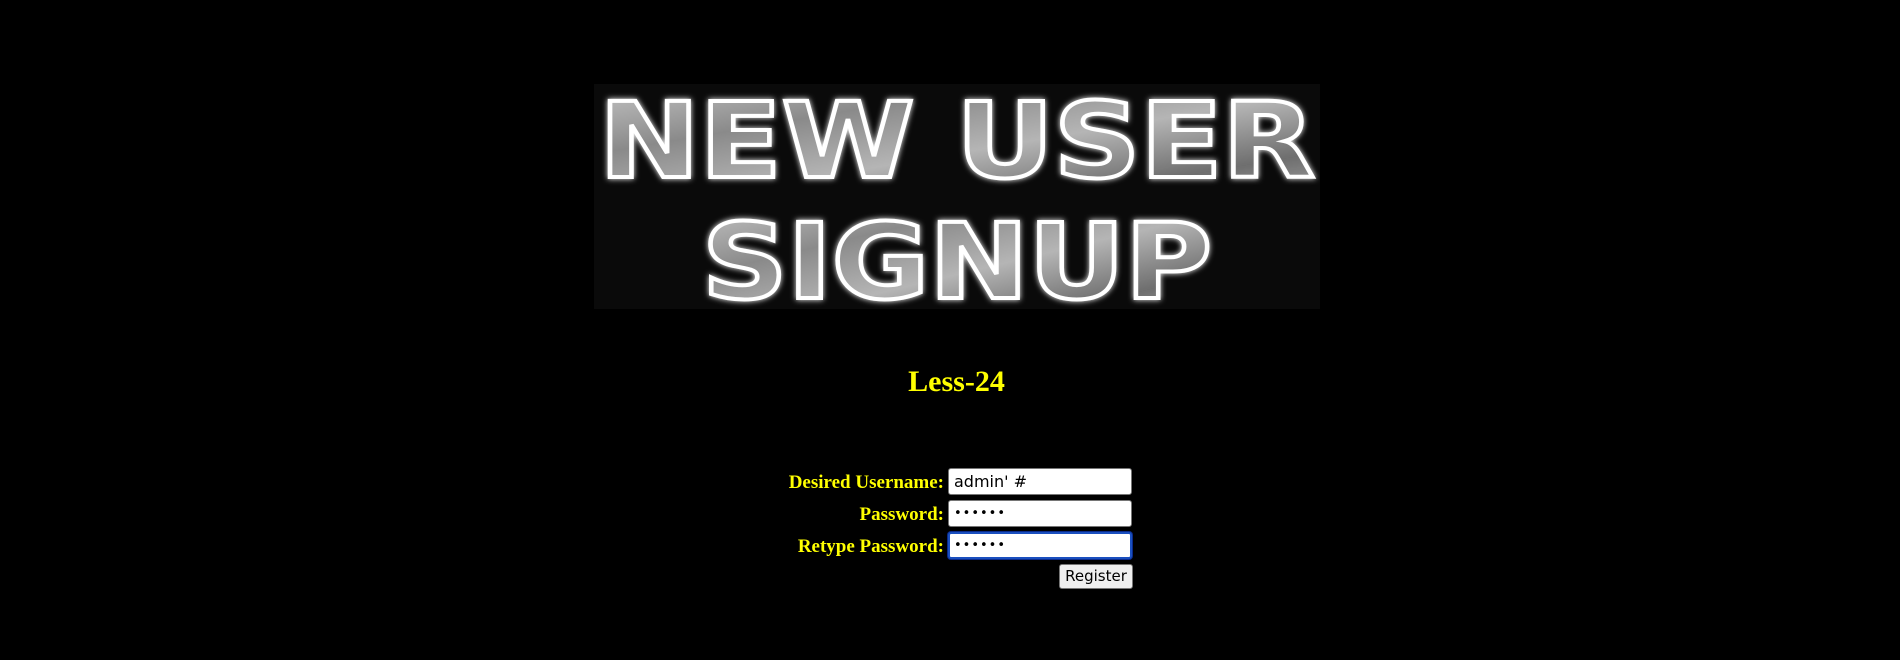 Image resolution: width=1900 pixels, height=660 pixels. Describe the element at coordinates (1096, 576) in the screenshot. I see `register-button: Register` at that location.